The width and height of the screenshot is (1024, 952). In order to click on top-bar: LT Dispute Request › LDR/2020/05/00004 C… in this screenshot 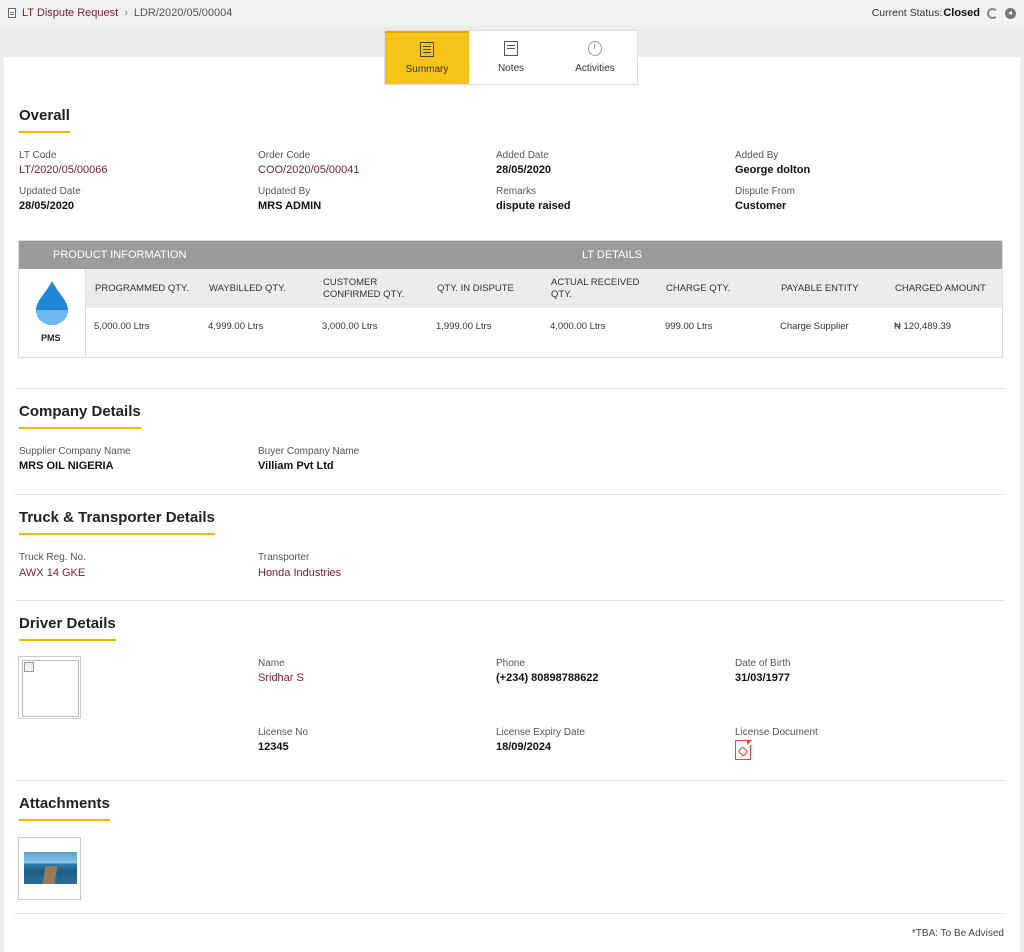, I will do `click(512, 13)`.